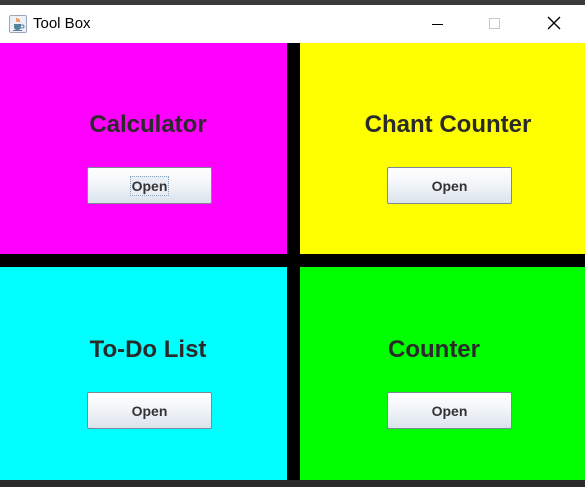  Describe the element at coordinates (18, 24) in the screenshot. I see `java-app-icon` at that location.